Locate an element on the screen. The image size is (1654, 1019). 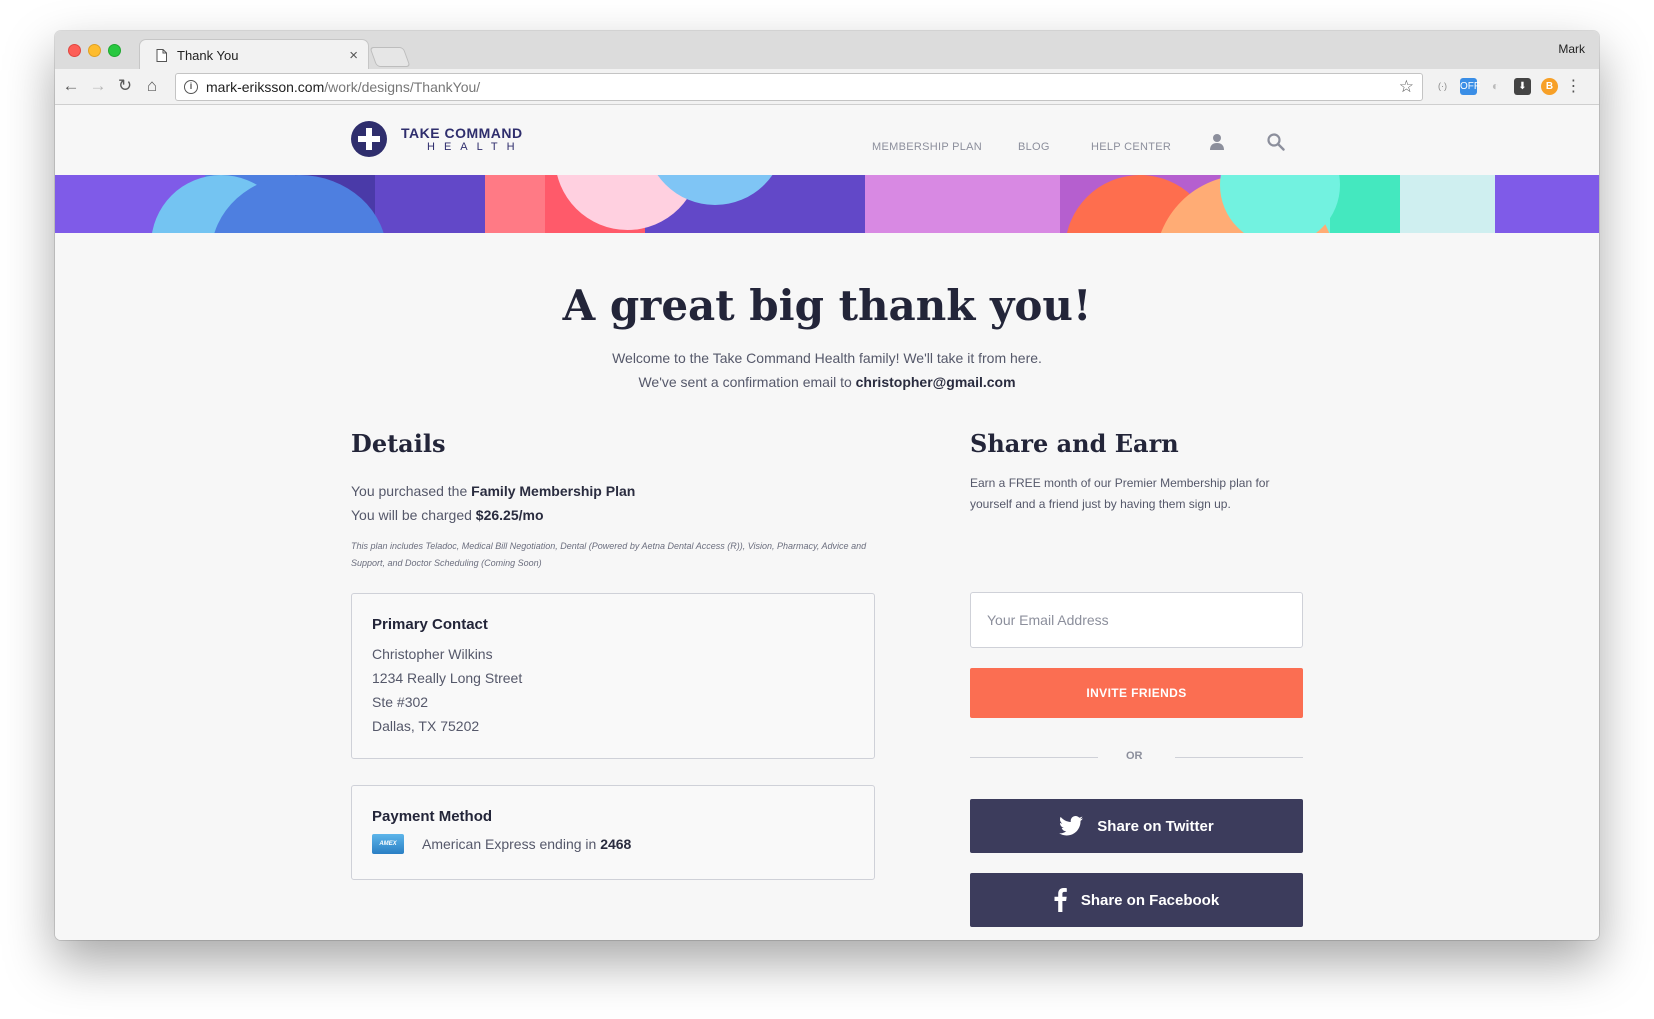
share-facebook-button: Share on Facebook is located at coordinates (1136, 900).